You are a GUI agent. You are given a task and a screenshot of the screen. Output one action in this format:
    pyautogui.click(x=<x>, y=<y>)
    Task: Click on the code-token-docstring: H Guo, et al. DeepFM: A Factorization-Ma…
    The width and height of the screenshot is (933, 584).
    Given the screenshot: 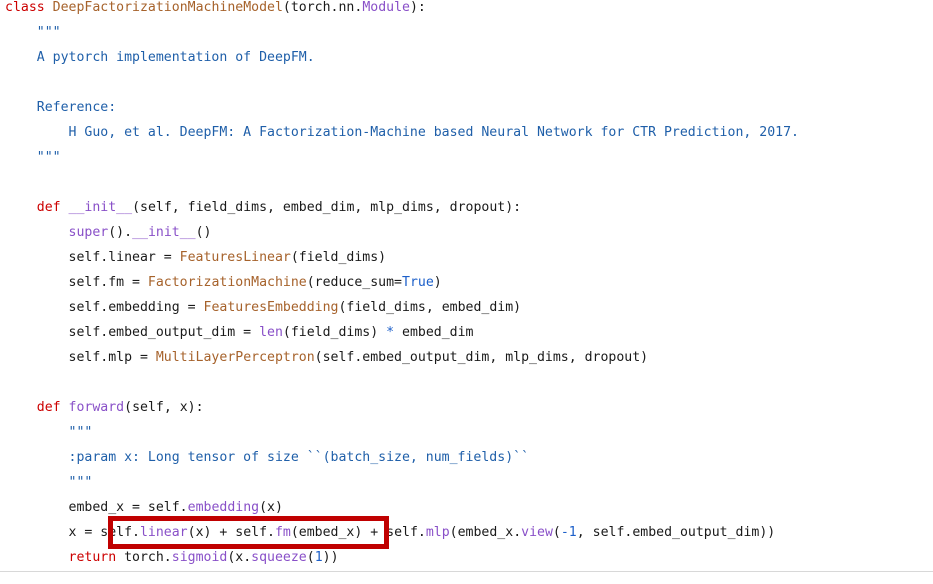 What is the action you would take?
    pyautogui.click(x=402, y=132)
    